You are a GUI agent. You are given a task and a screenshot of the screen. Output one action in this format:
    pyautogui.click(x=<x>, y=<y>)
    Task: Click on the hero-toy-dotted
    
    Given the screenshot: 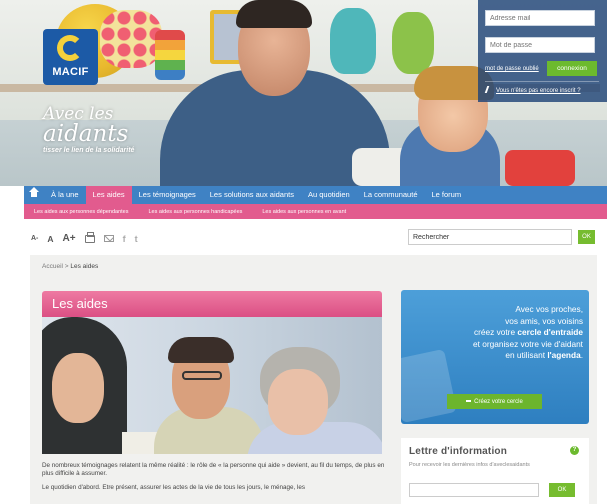 What is the action you would take?
    pyautogui.click(x=131, y=39)
    